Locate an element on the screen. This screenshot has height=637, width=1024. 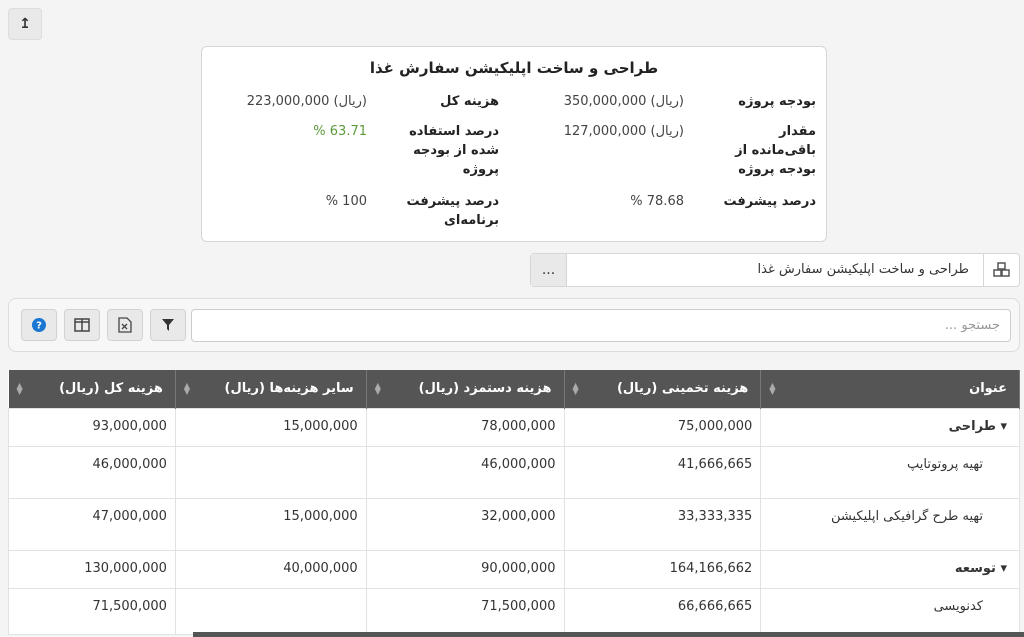
row-title: تهیه طرح گرافیکی اپلیکیشن is located at coordinates (890, 524).